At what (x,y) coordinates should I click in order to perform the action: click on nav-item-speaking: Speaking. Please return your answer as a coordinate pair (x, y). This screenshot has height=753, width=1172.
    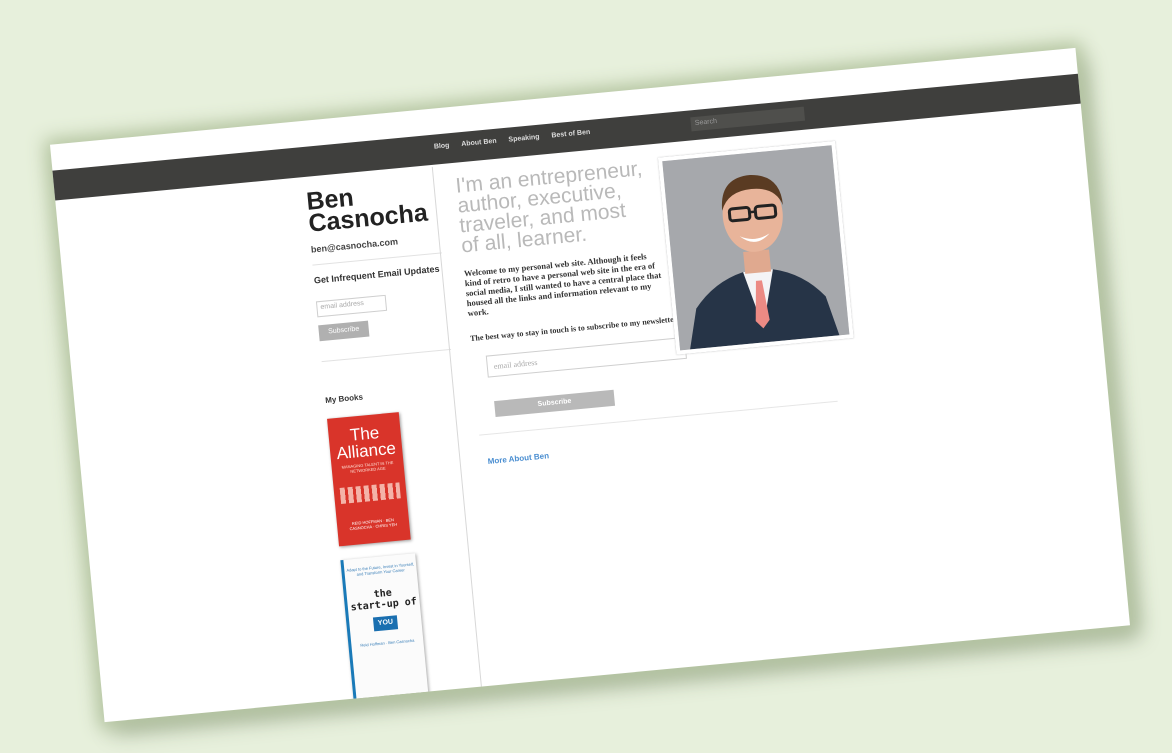
    Looking at the image, I should click on (524, 139).